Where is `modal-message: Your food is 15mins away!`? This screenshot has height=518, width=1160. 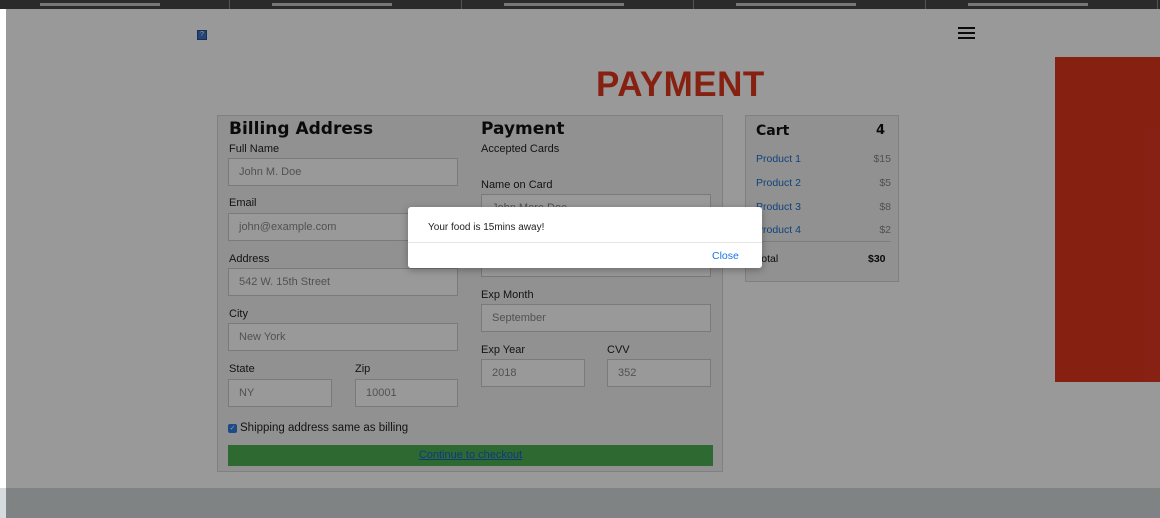 modal-message: Your food is 15mins away! is located at coordinates (486, 227).